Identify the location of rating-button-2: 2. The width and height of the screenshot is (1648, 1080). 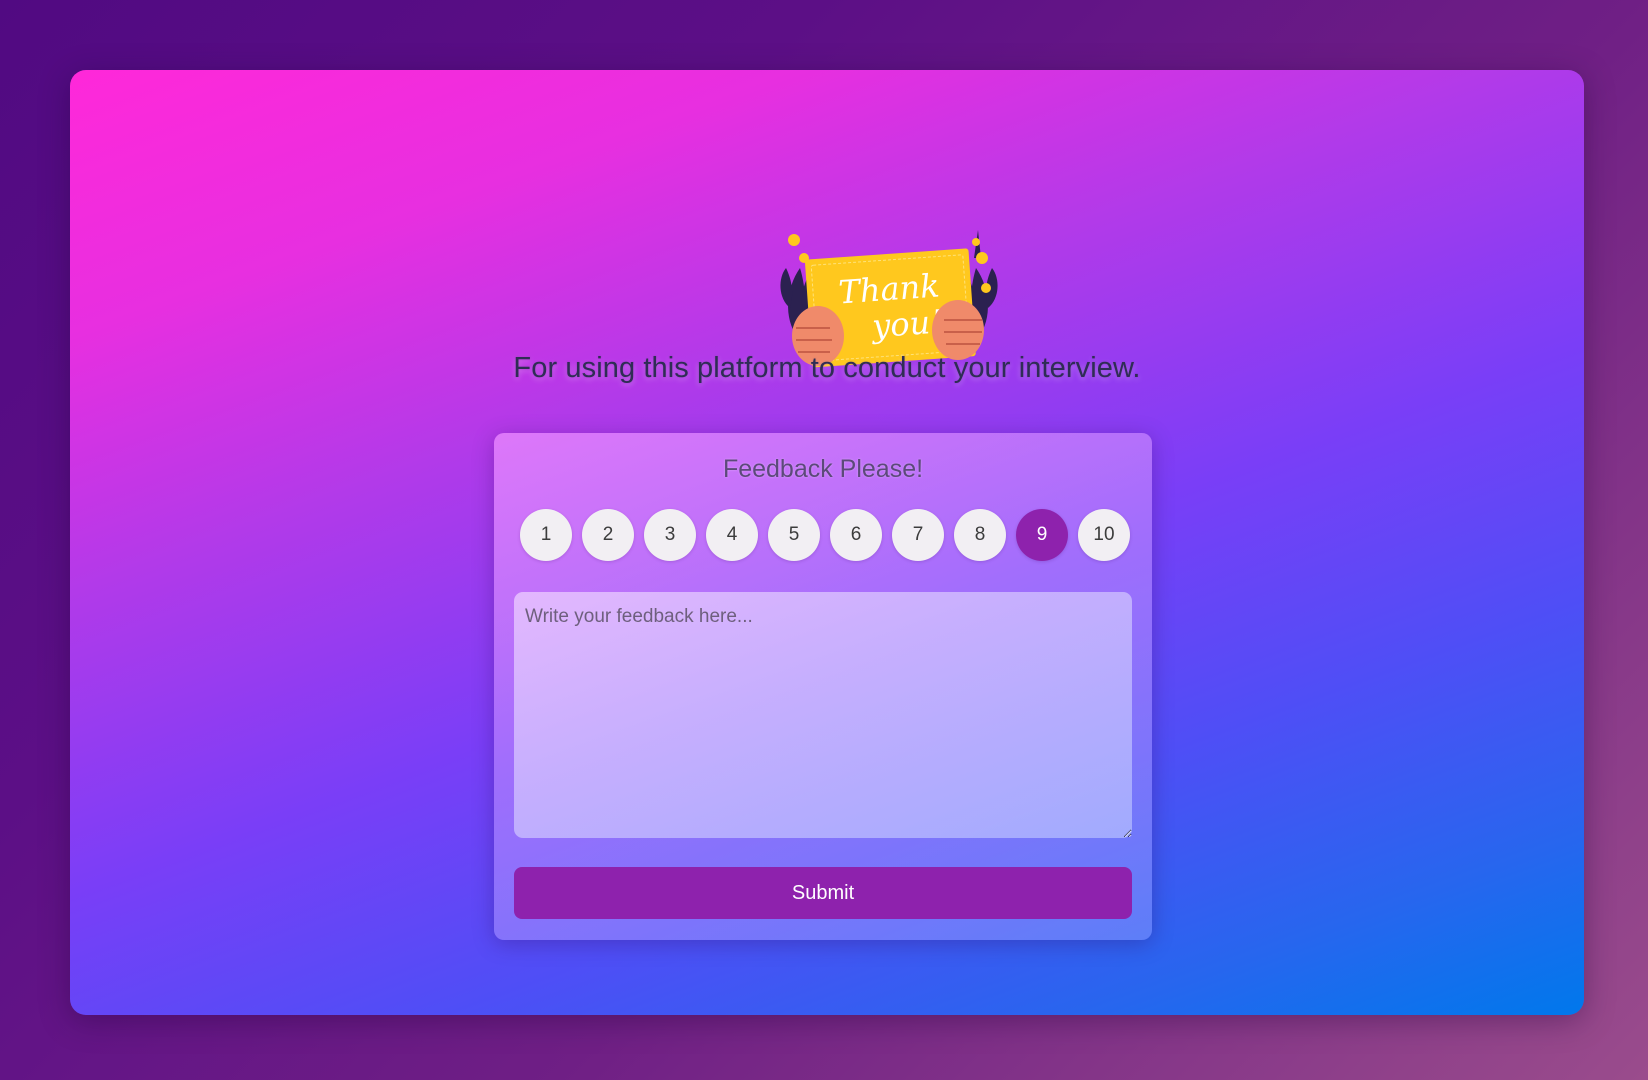
(608, 535).